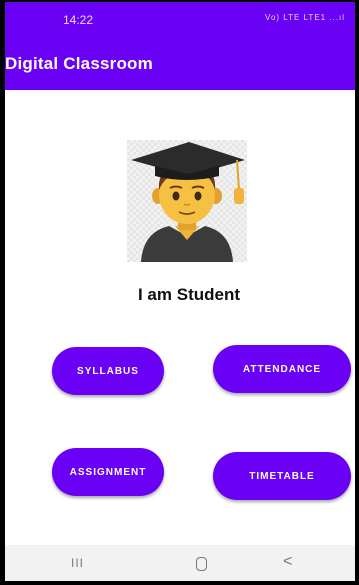 The height and width of the screenshot is (585, 359). Describe the element at coordinates (305, 17) in the screenshot. I see `status-indicators: Vo) LTE LTE1 ...ıl` at that location.